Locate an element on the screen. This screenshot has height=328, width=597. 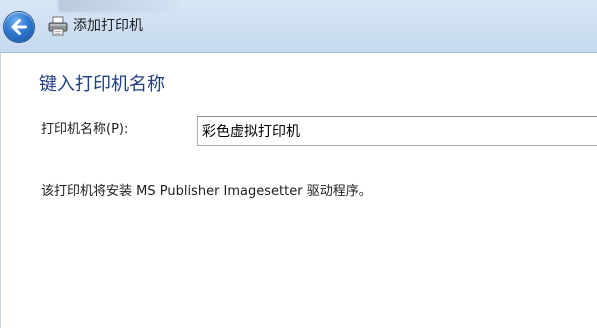
driver-info-text: 该打印机将安装 MS Publisher Imagesetter 驱动程序。 is located at coordinates (206, 191).